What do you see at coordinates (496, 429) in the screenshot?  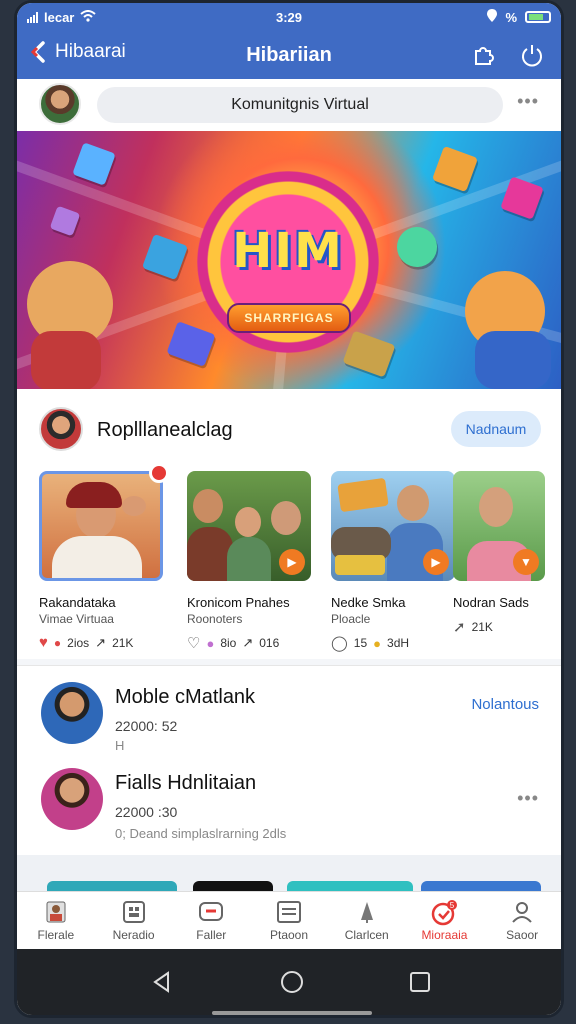 I see `follow-button: Nadnaum` at bounding box center [496, 429].